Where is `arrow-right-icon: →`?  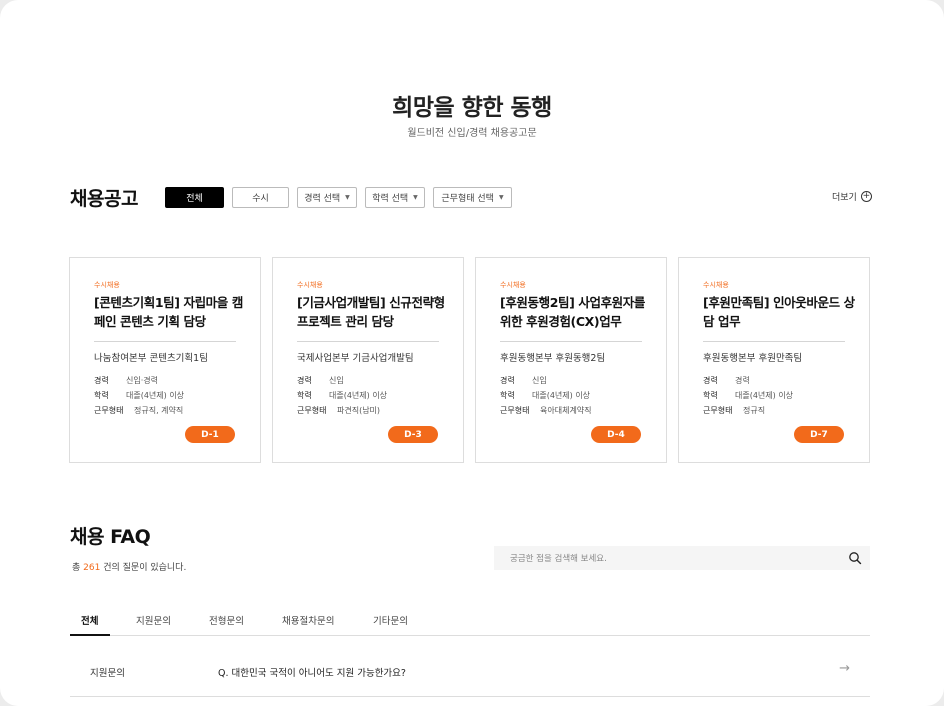
arrow-right-icon: → is located at coordinates (844, 668).